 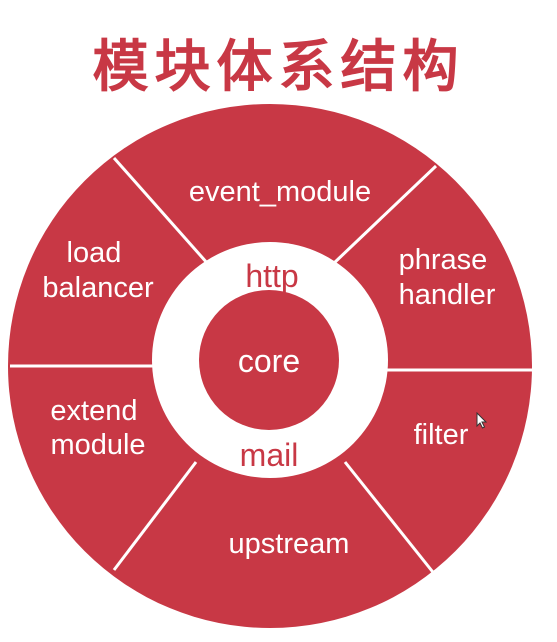 I want to click on segment-label-line: phrase, so click(x=443, y=260).